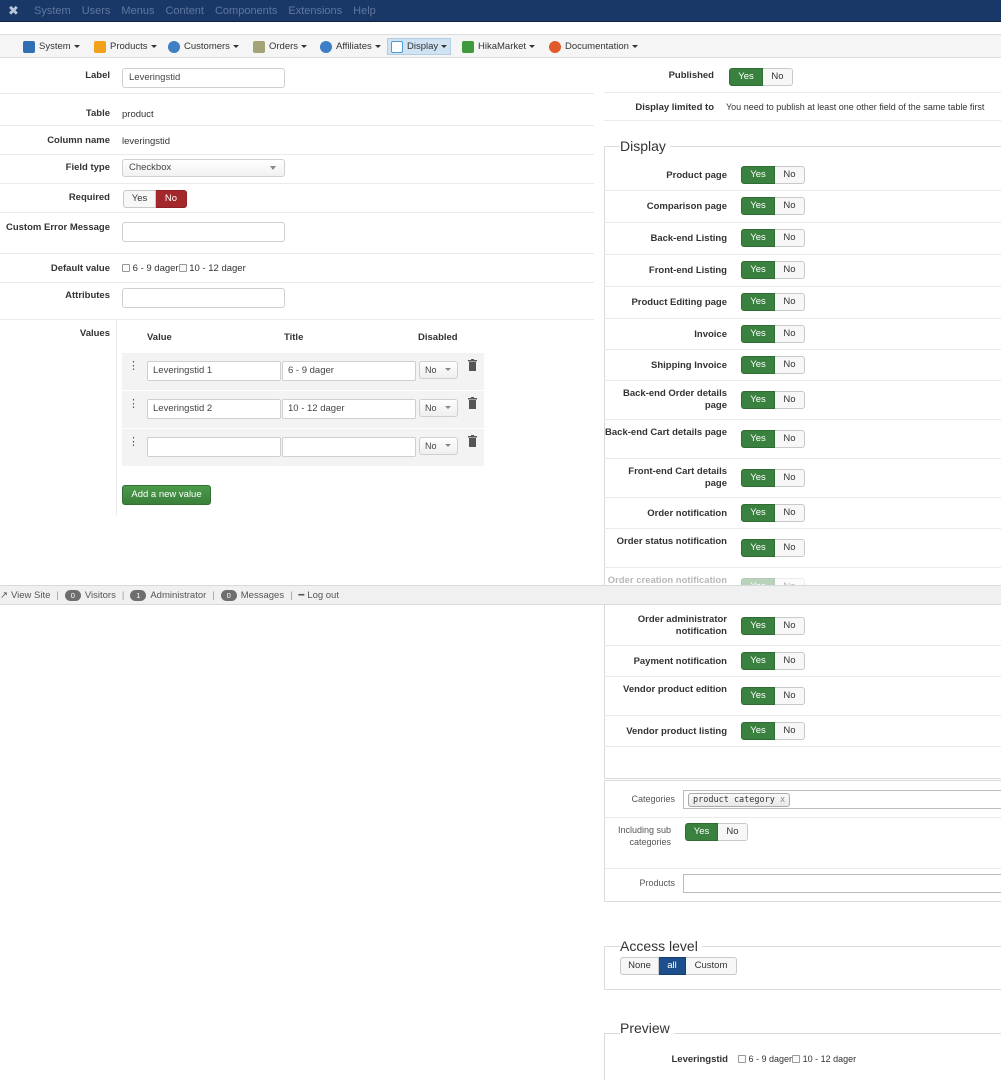 This screenshot has height=1080, width=1001. Describe the element at coordinates (593, 46) in the screenshot. I see `subnav-documentation: Documentation` at that location.